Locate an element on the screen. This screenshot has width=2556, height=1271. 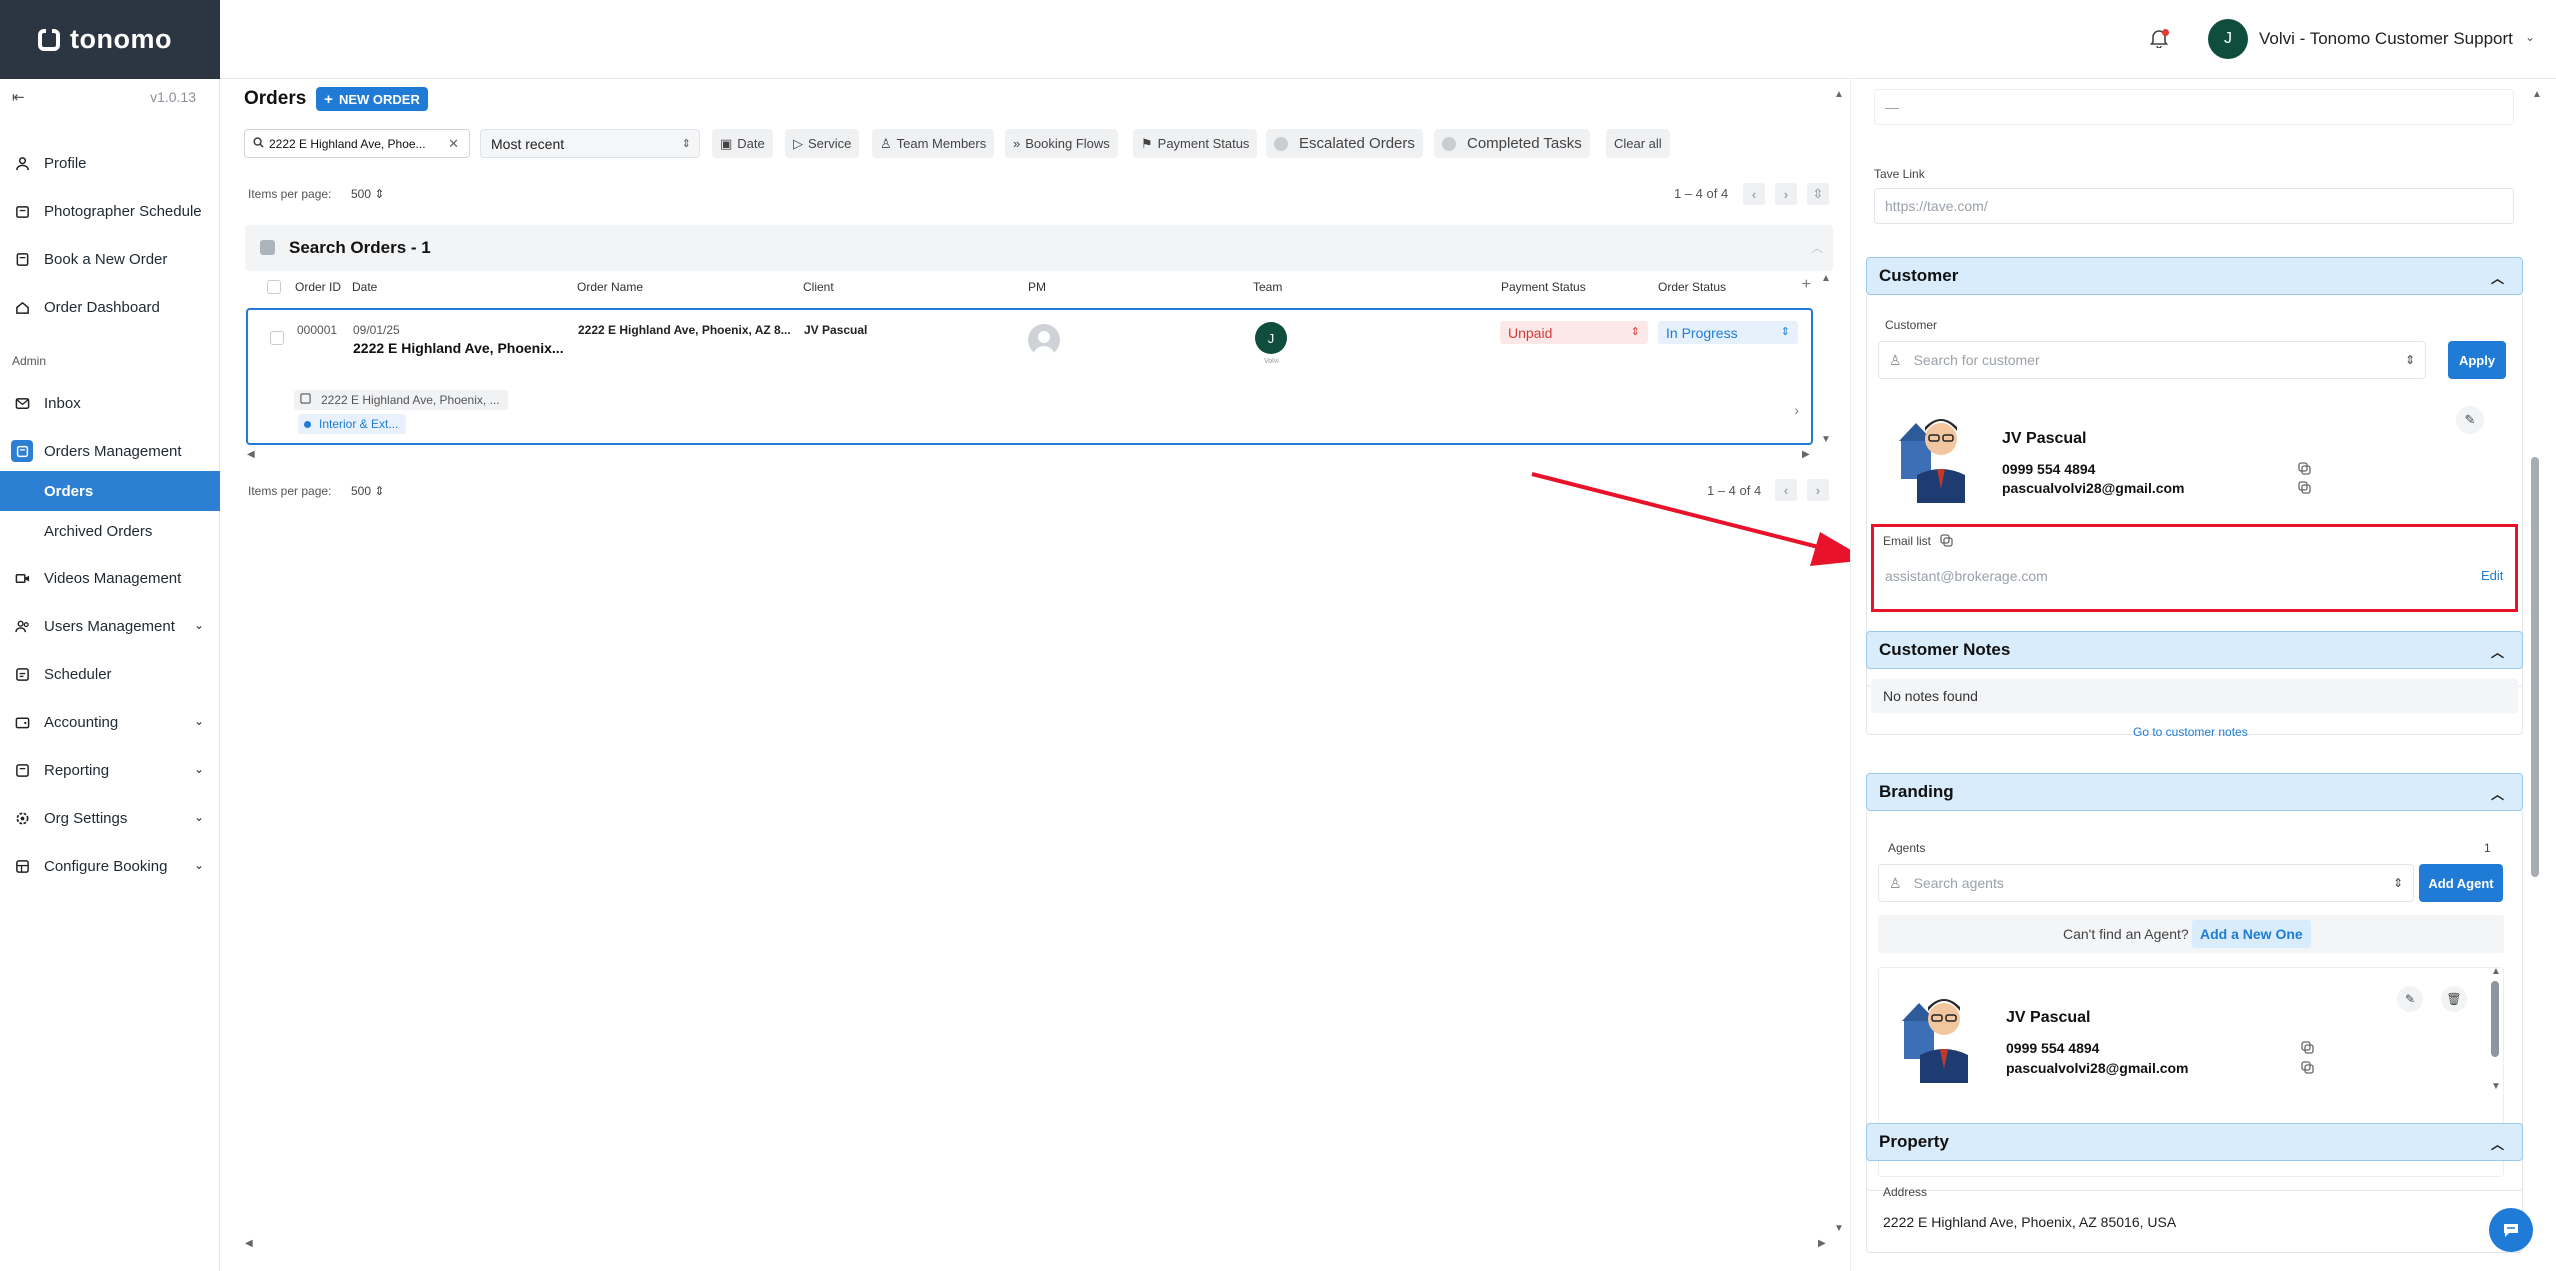
copy-email-icon is located at coordinates (2305, 488).